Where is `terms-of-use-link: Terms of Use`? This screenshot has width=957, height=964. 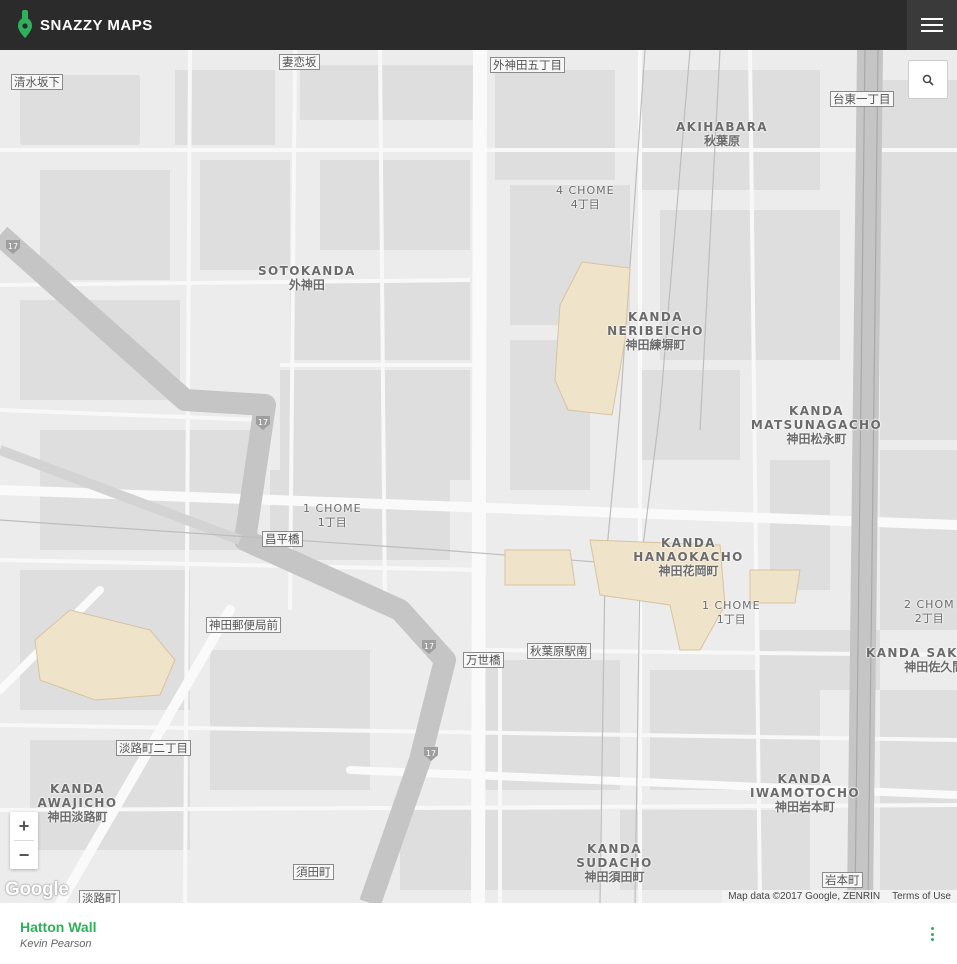 terms-of-use-link: Terms of Use is located at coordinates (921, 896).